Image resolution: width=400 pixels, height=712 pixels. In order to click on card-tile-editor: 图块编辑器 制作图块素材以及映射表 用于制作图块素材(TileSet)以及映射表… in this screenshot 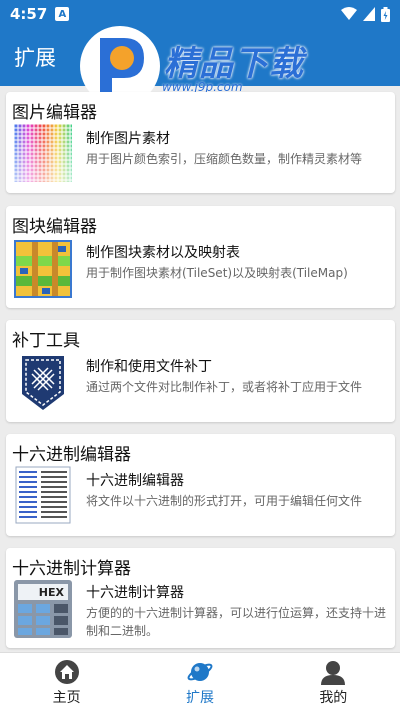, I will do `click(200, 257)`.